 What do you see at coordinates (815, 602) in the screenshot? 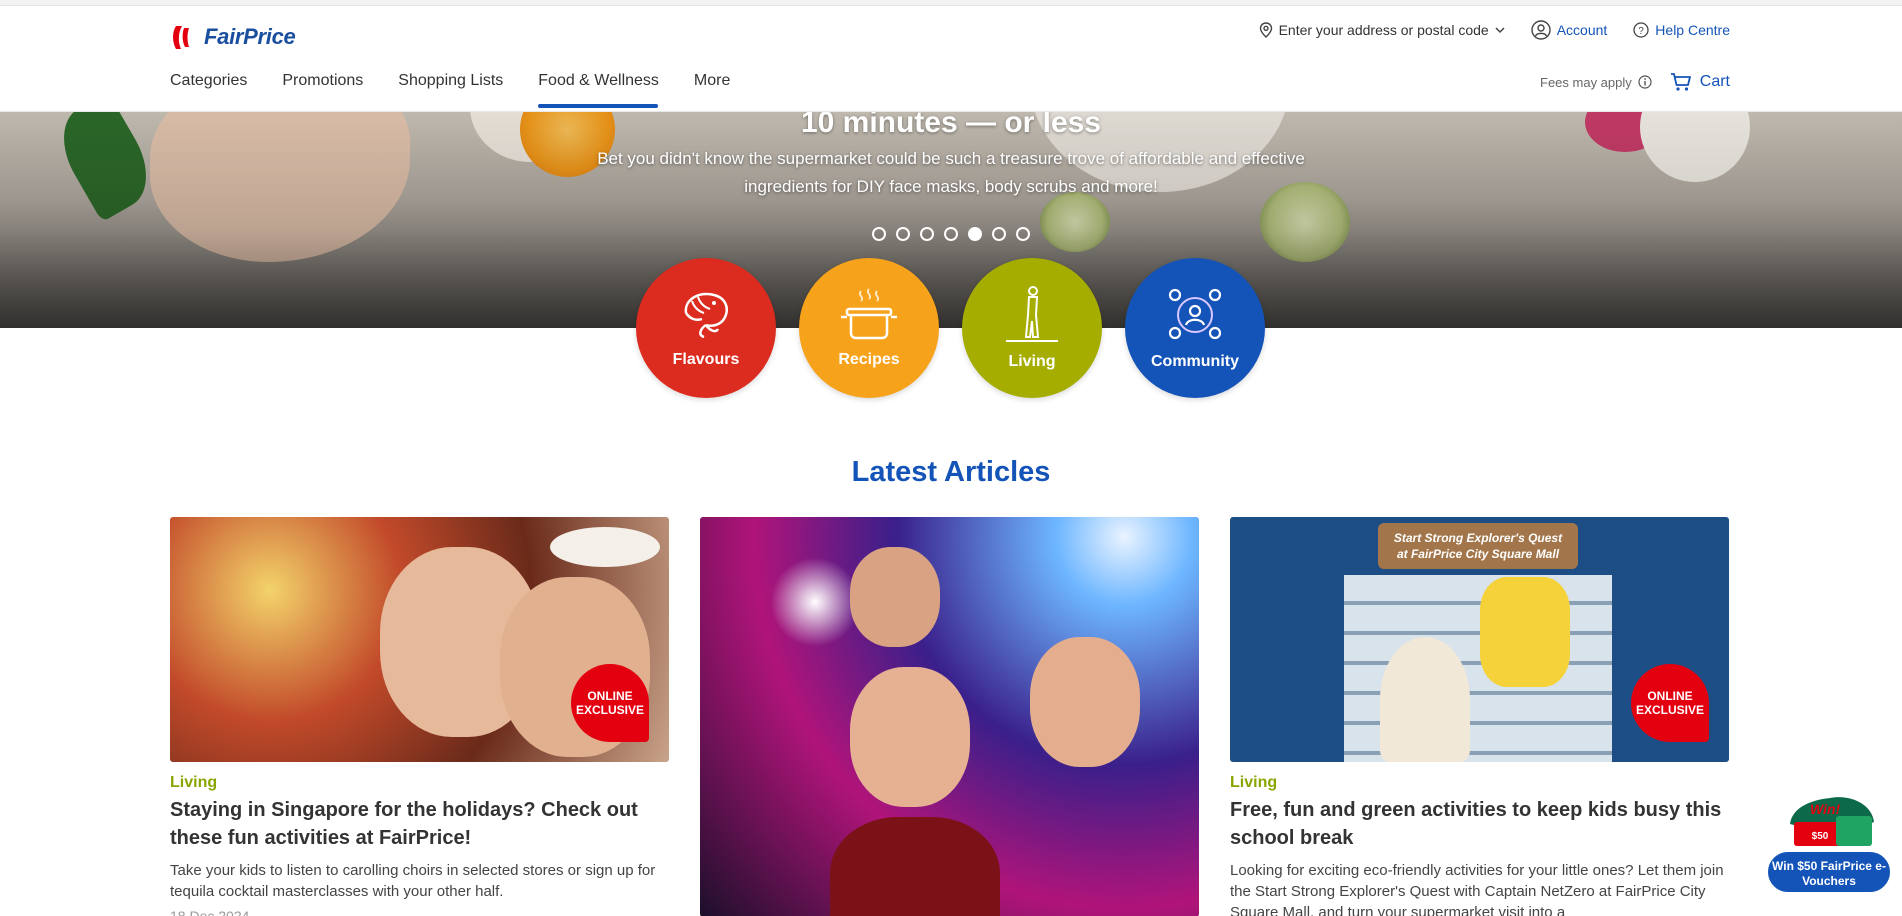
I see `image-decor-light` at bounding box center [815, 602].